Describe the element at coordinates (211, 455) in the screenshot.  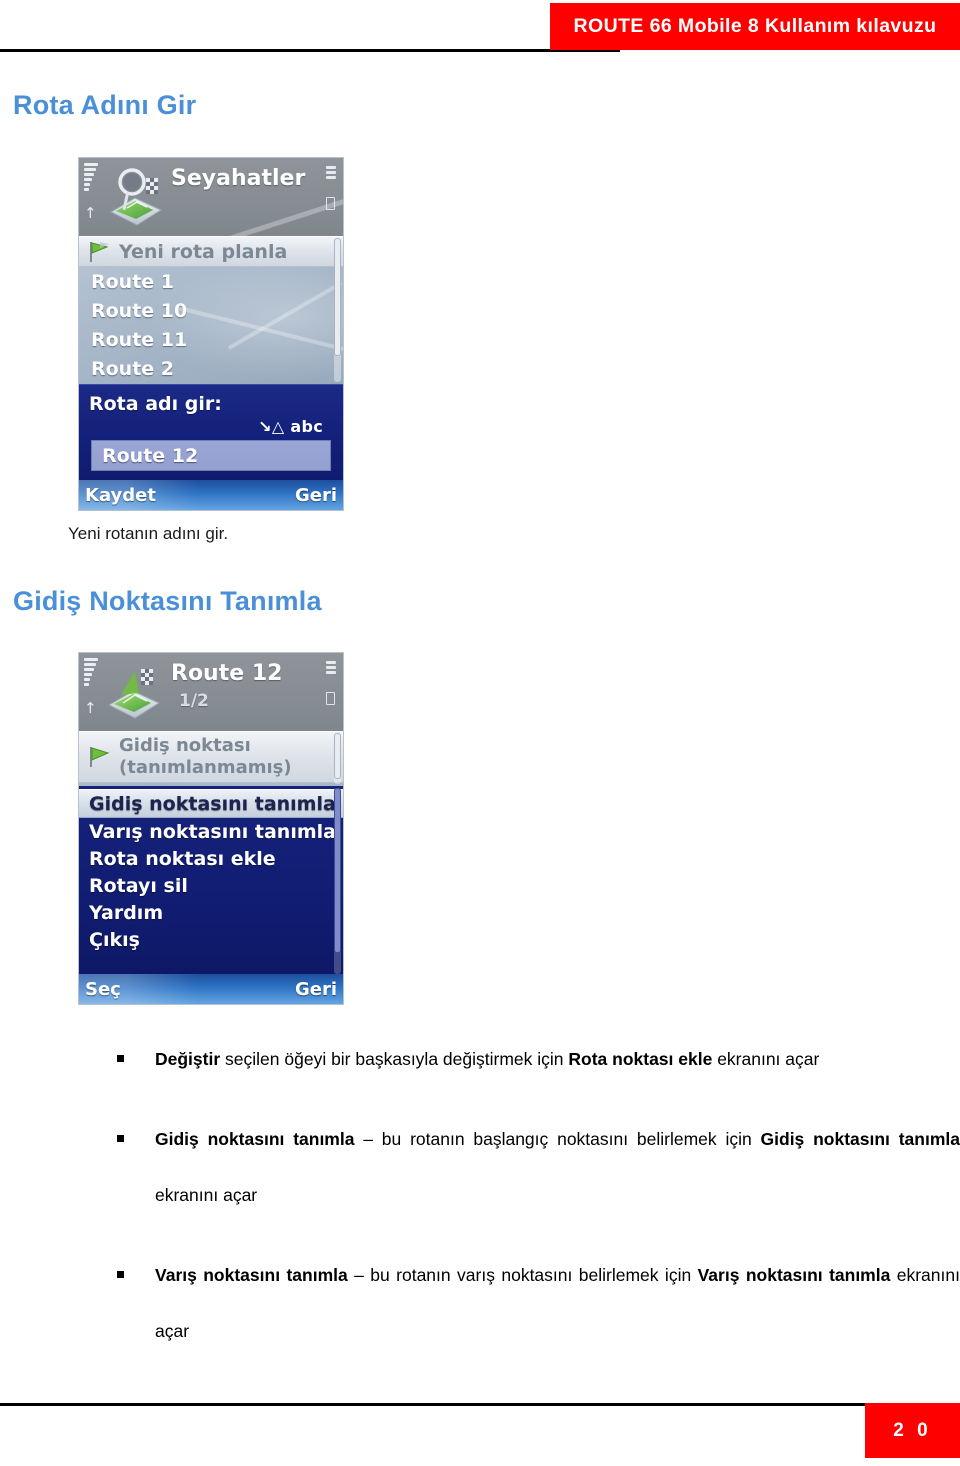
I see `route-name-input: Route 12` at that location.